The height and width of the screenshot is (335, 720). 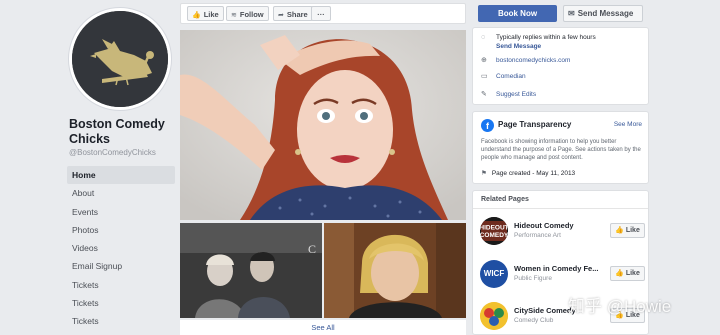 I want to click on related-pages-title: Related Pages, so click(x=560, y=200).